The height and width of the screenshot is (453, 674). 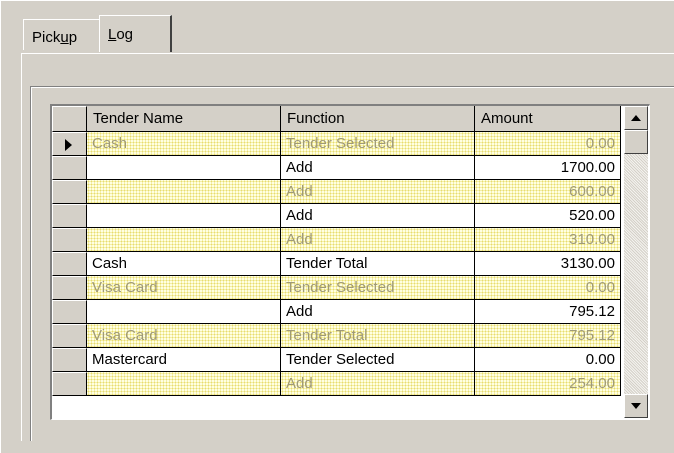 I want to click on arrow-up-icon, so click(x=636, y=118).